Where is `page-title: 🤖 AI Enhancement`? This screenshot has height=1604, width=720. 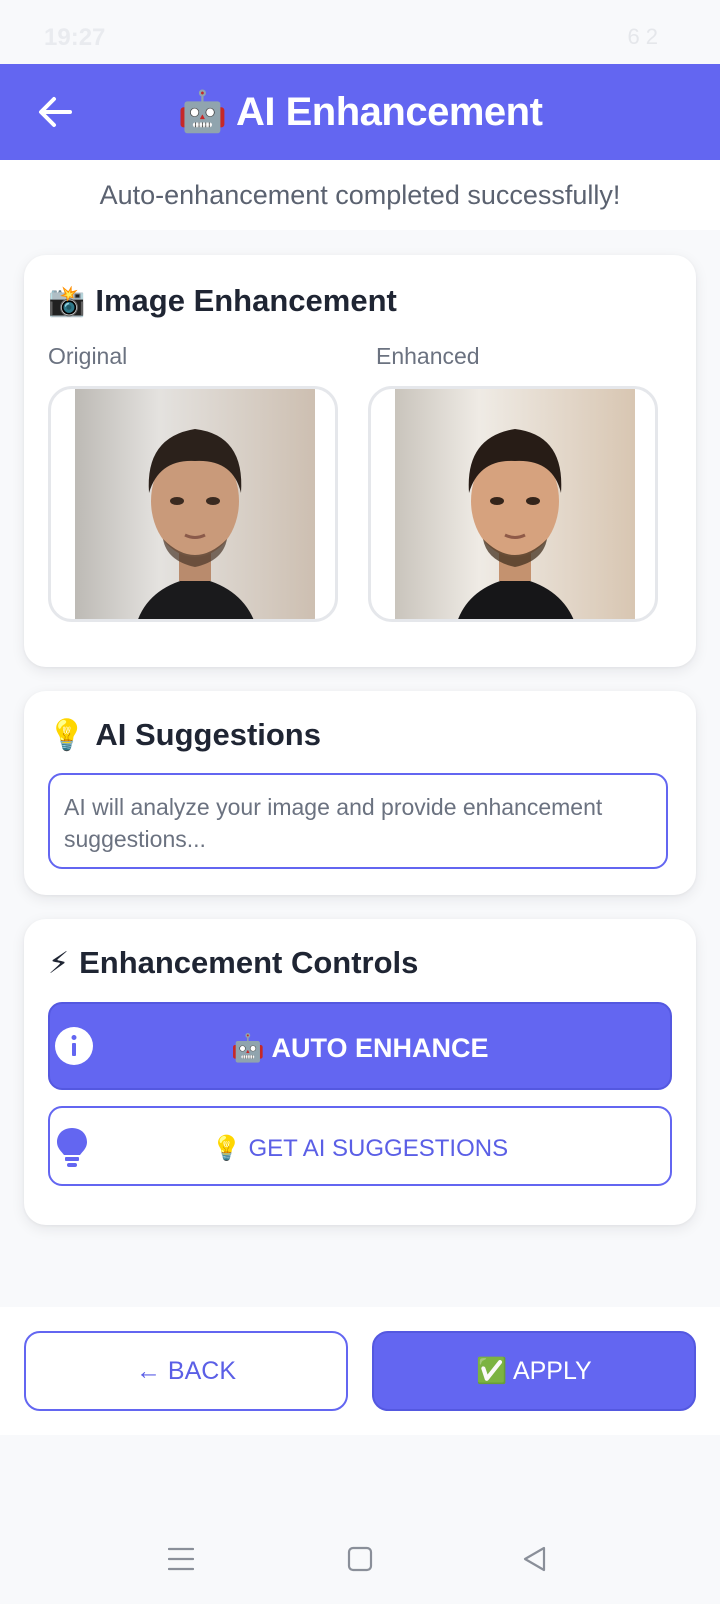
page-title: 🤖 AI Enhancement is located at coordinates (360, 112).